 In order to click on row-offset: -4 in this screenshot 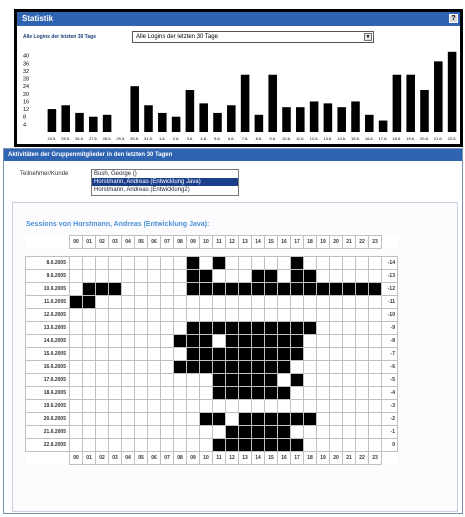, I will do `click(389, 393)`.